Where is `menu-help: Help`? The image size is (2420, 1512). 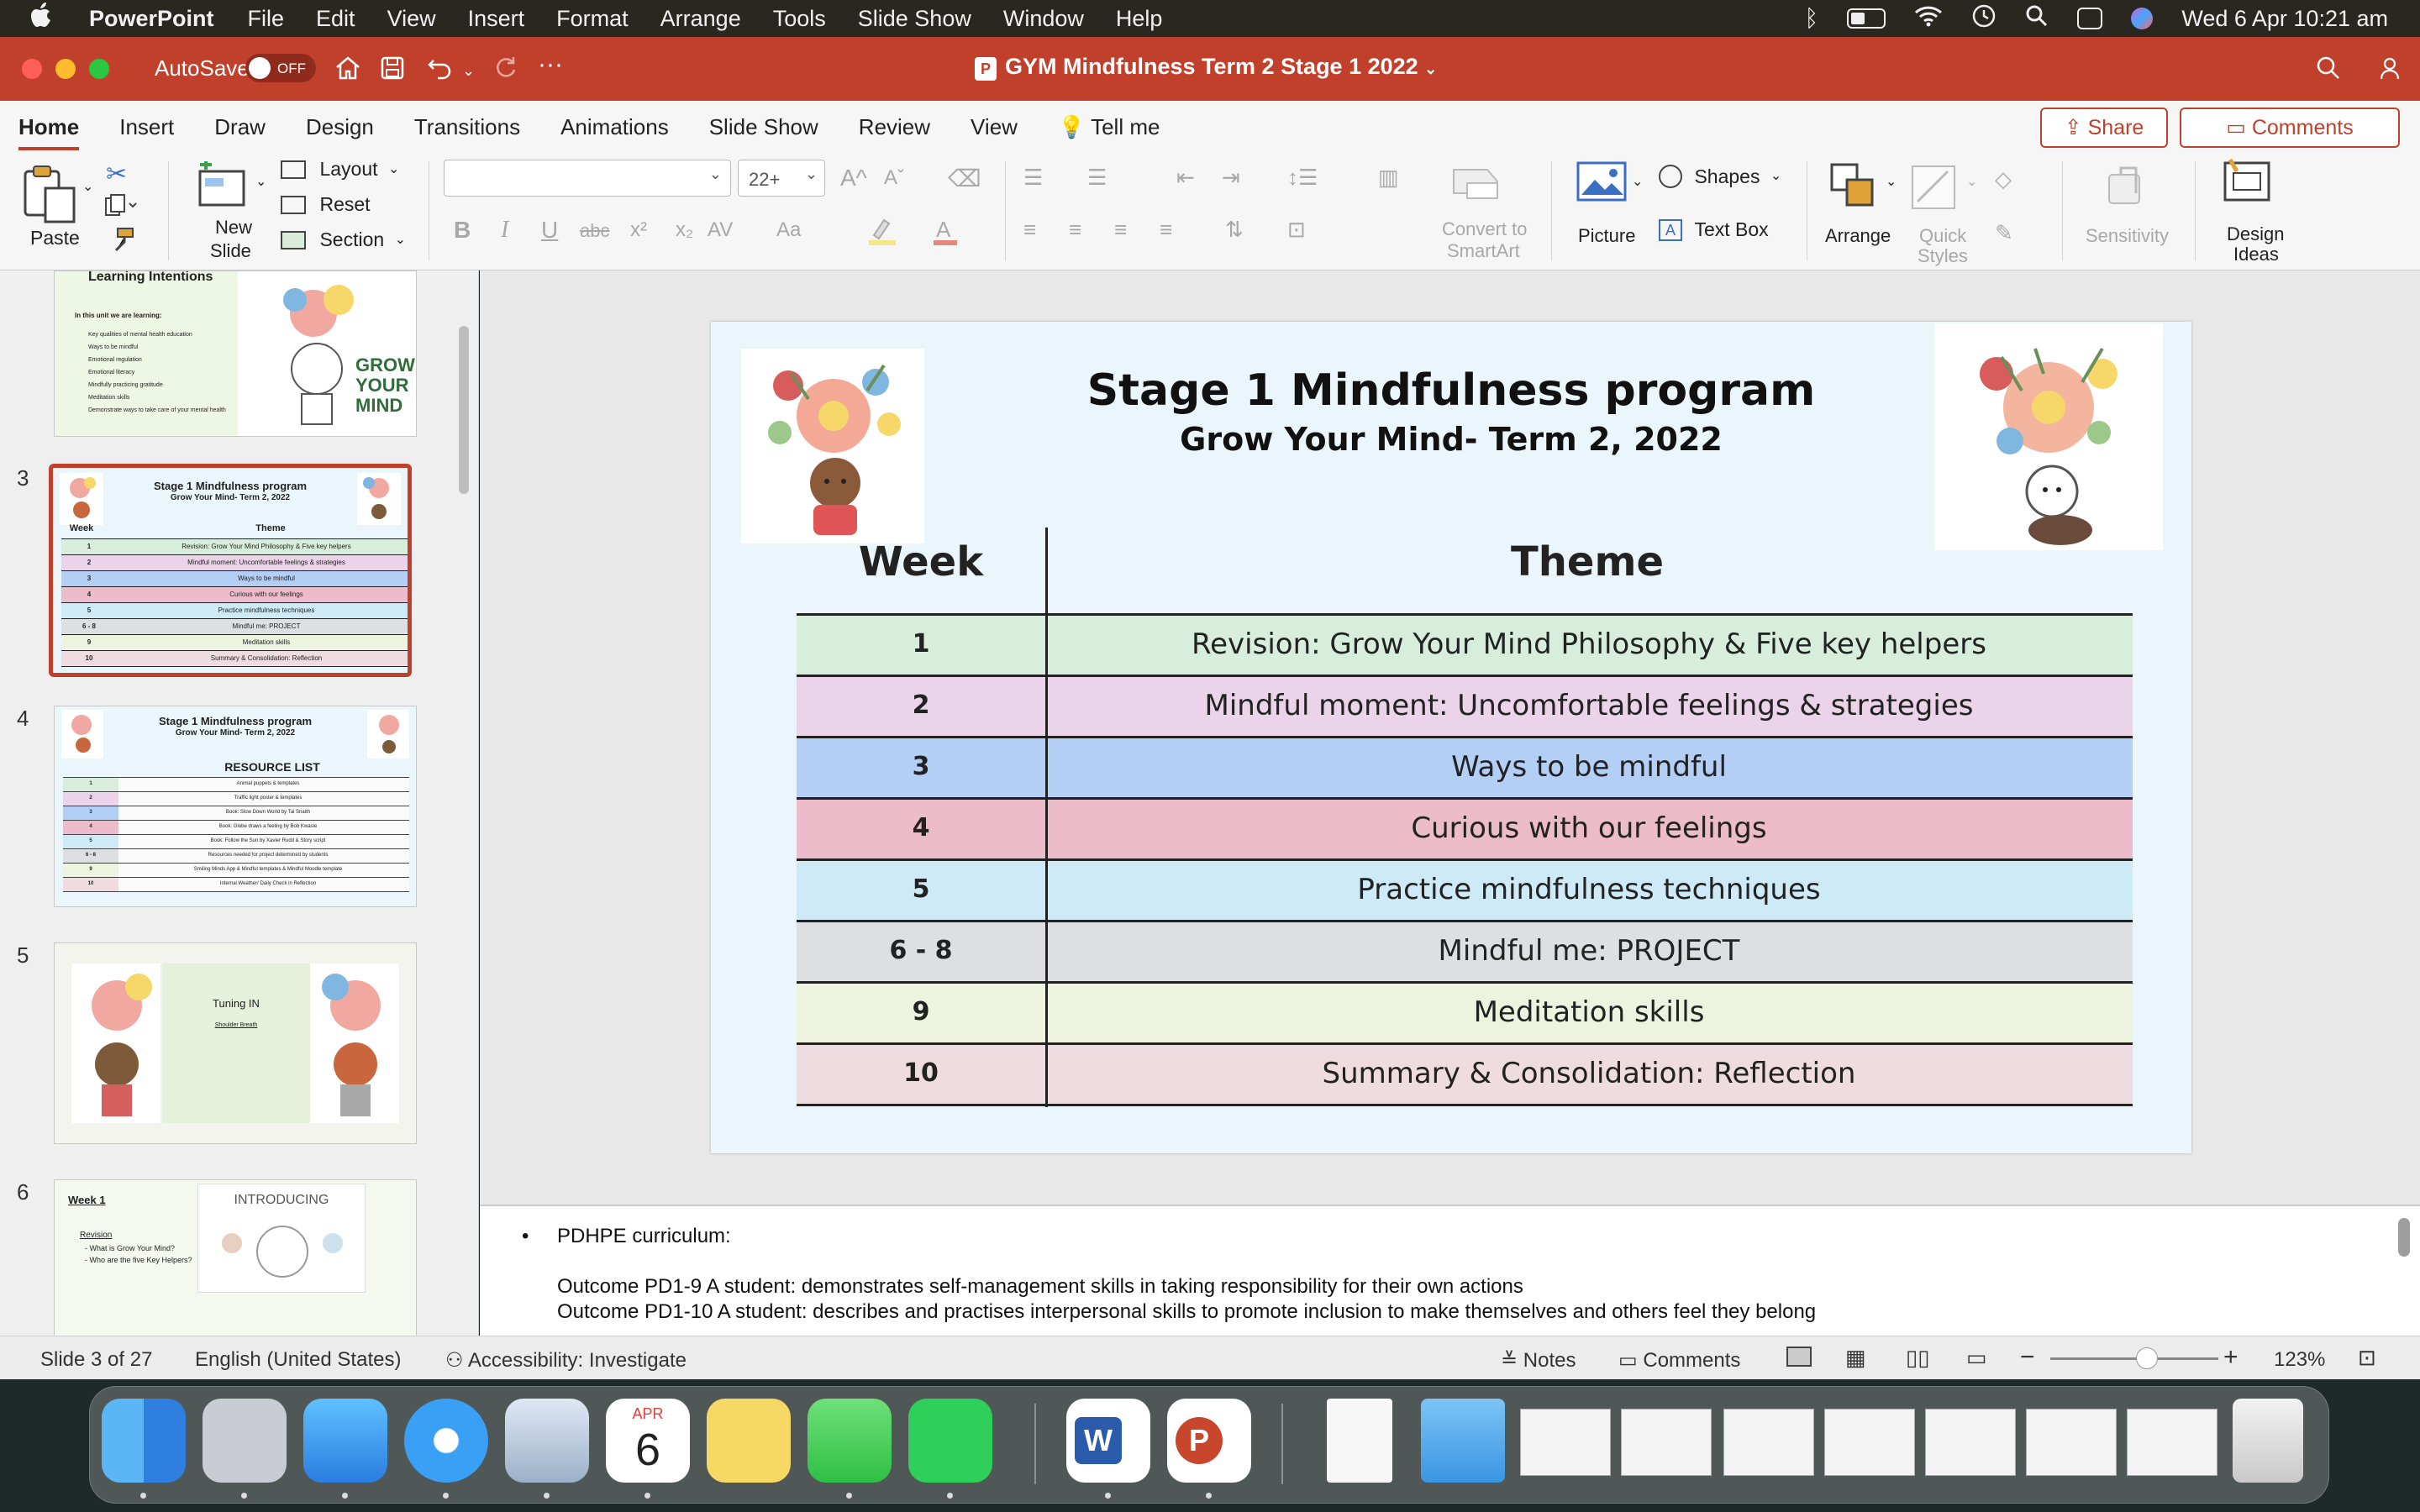
menu-help: Help is located at coordinates (1139, 19).